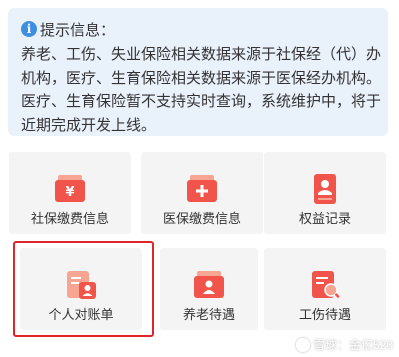 The width and height of the screenshot is (399, 357). I want to click on tile-medical-insurance-payment: 医保缴费信息, so click(202, 193).